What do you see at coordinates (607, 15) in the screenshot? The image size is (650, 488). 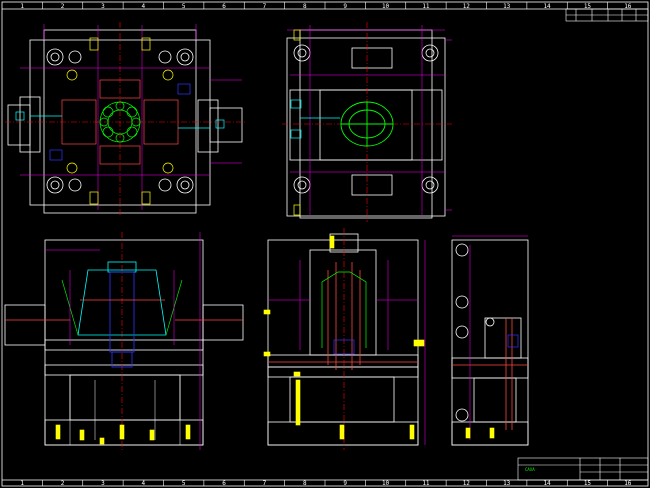 I see `revision-table` at bounding box center [607, 15].